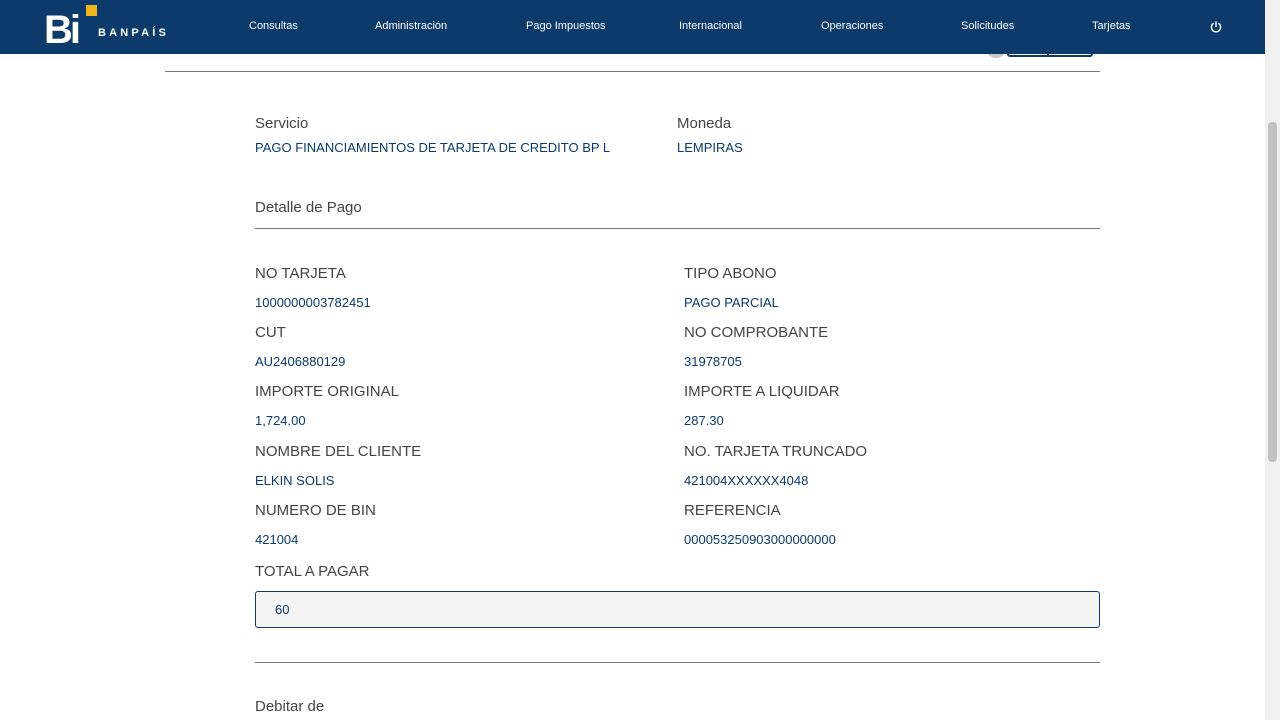 This screenshot has width=1280, height=720. Describe the element at coordinates (1216, 27) in the screenshot. I see `power-icon` at that location.